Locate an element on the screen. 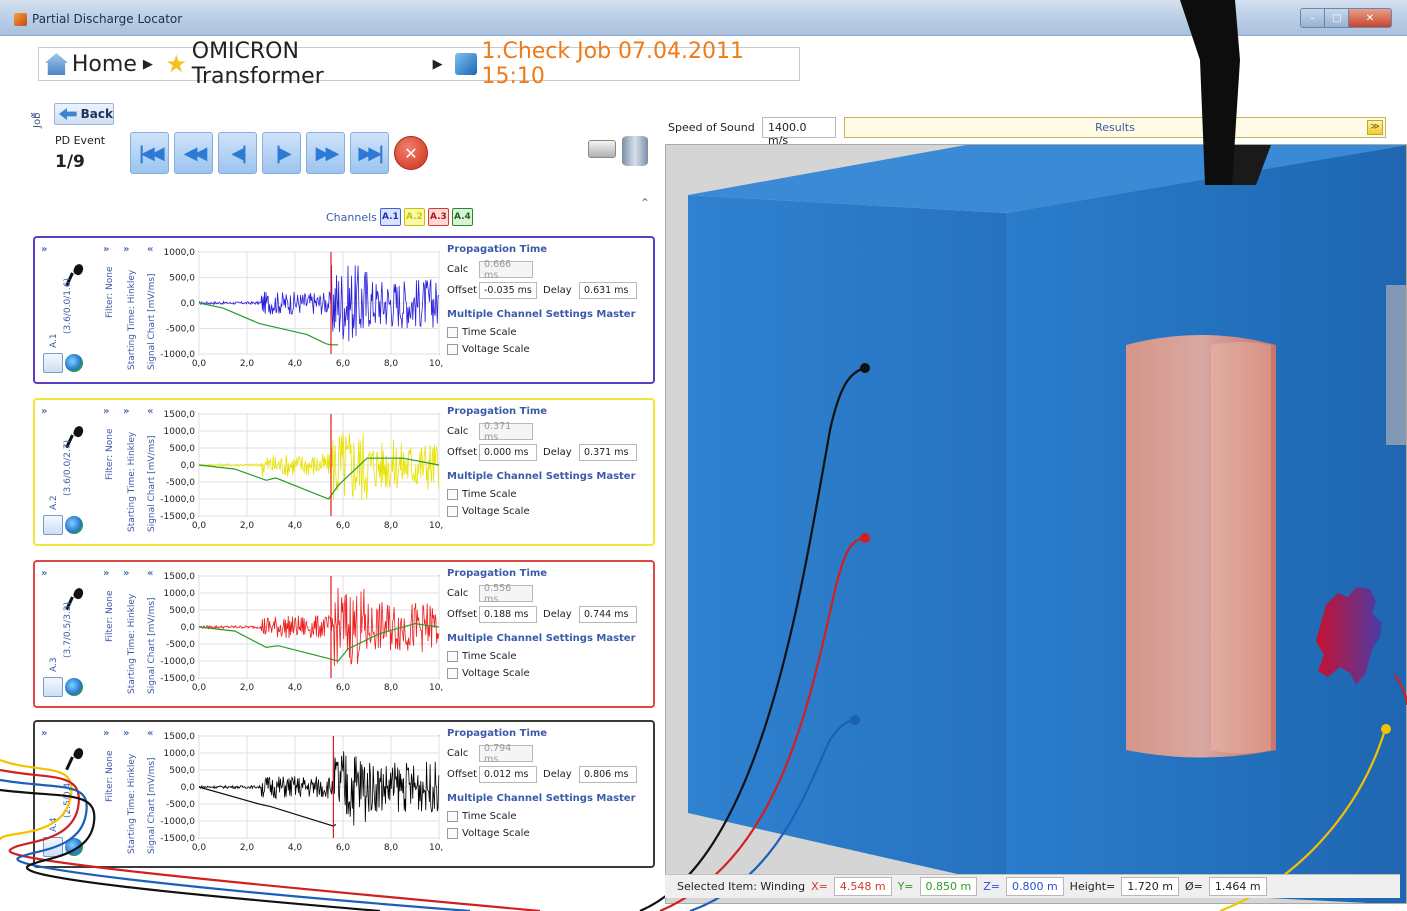 The height and width of the screenshot is (911, 1407). x-value: 4.548 m is located at coordinates (862, 886).